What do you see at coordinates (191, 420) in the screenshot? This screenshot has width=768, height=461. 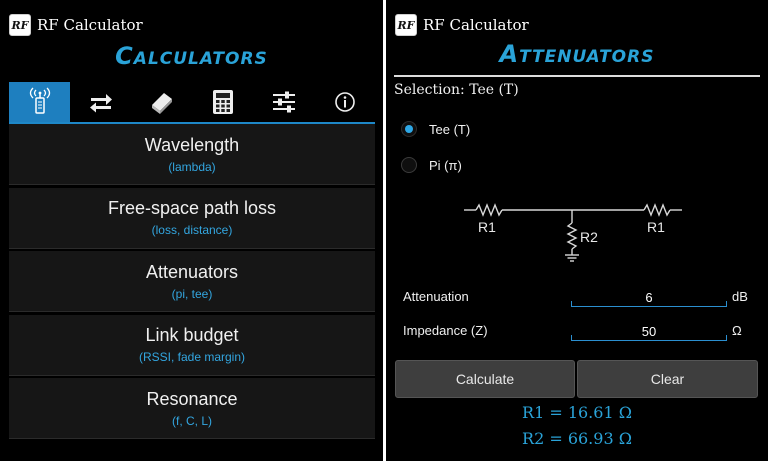 I see `list-item-subtitle: (f, C, L)` at bounding box center [191, 420].